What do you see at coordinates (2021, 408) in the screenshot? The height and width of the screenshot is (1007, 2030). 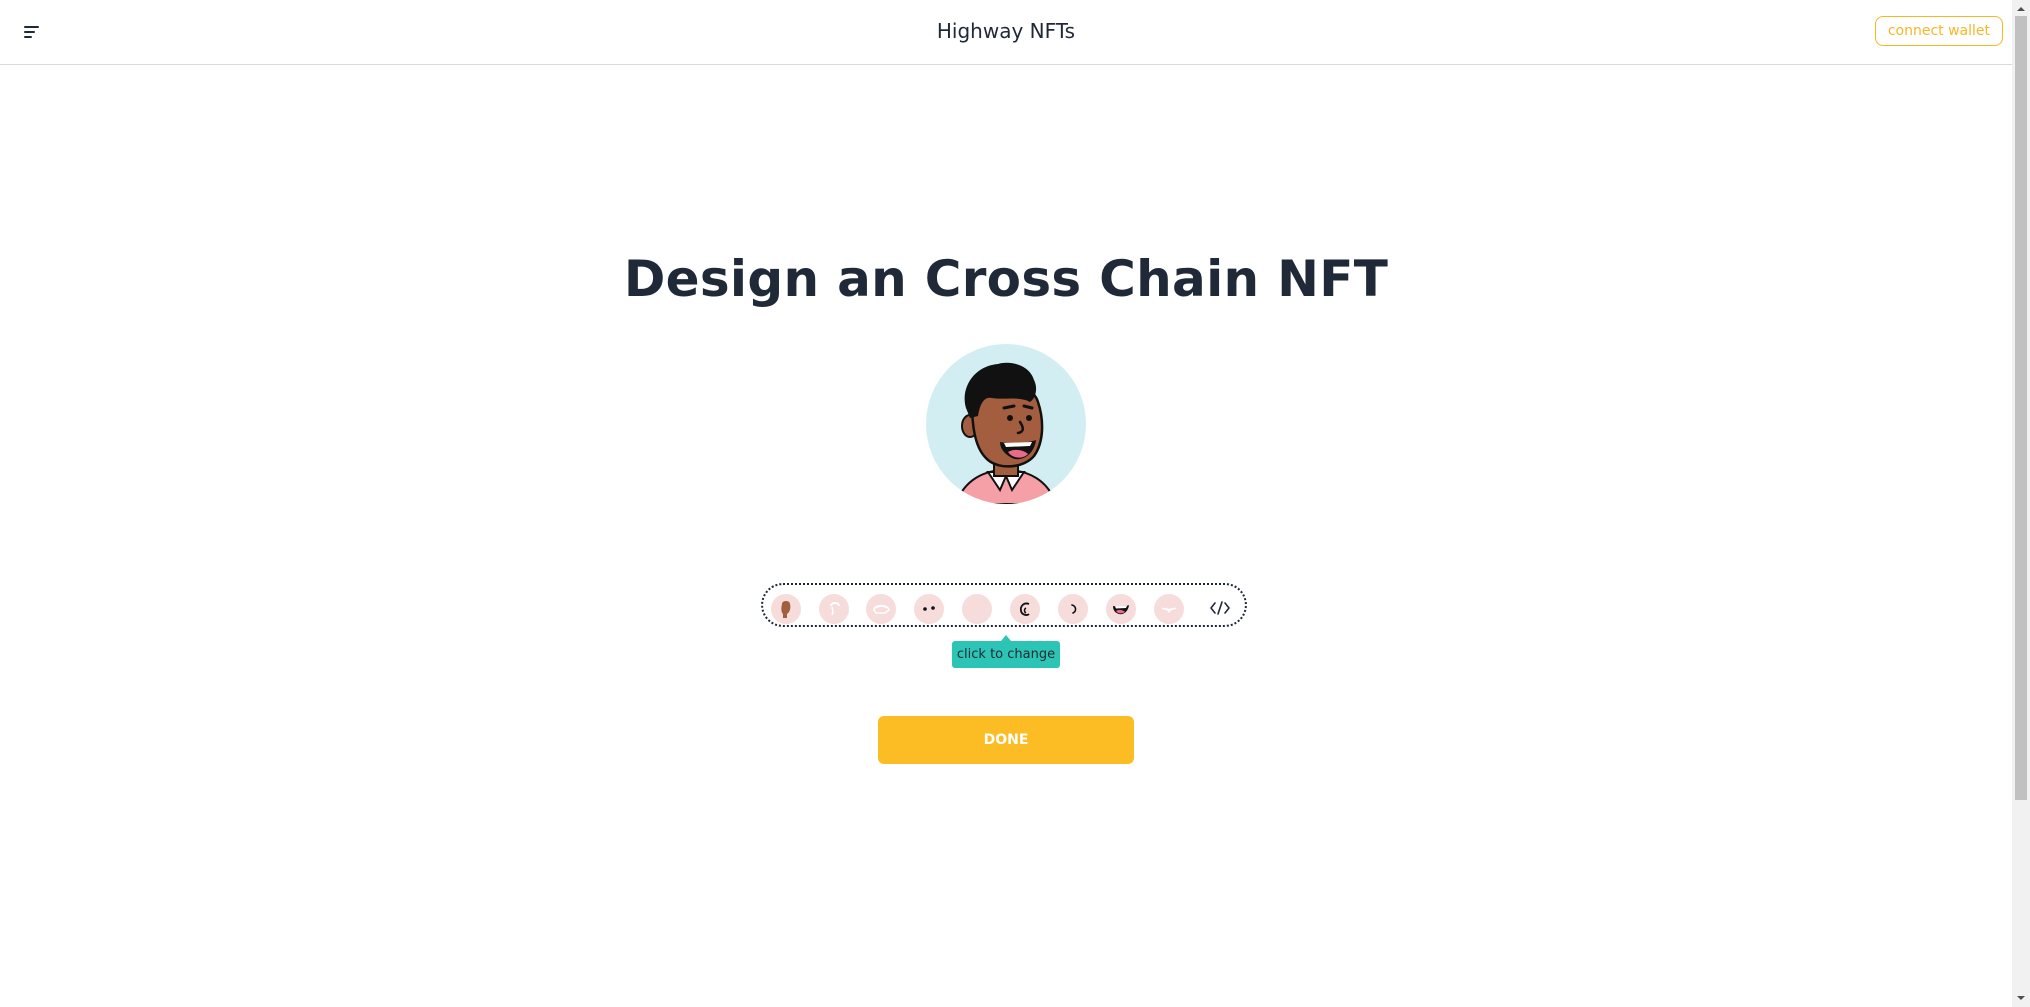 I see `scrollbar-thumb` at bounding box center [2021, 408].